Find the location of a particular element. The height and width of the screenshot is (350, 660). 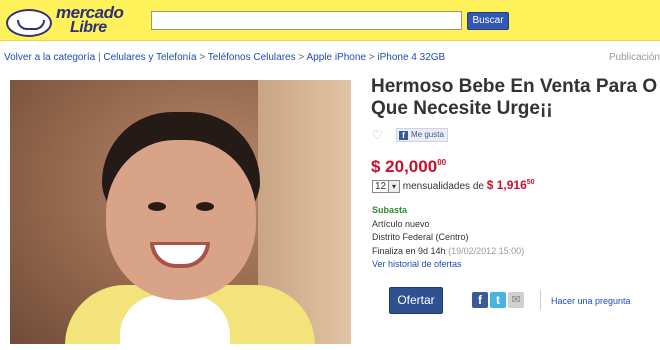

installment-amount: $ 1,91650 is located at coordinates (511, 185).